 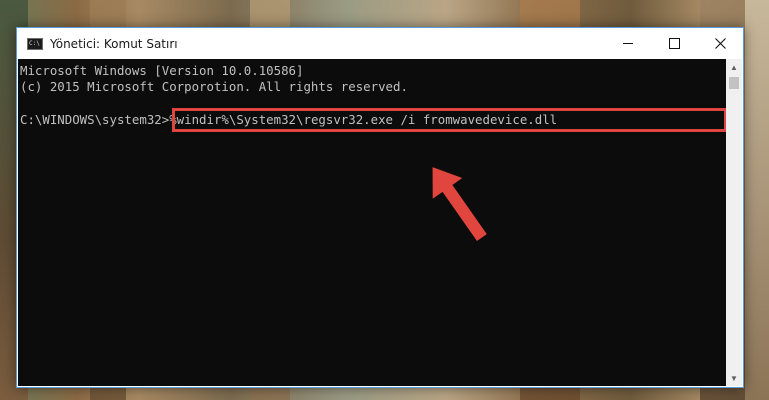 What do you see at coordinates (734, 378) in the screenshot?
I see `scroll-down-icon: ▼` at bounding box center [734, 378].